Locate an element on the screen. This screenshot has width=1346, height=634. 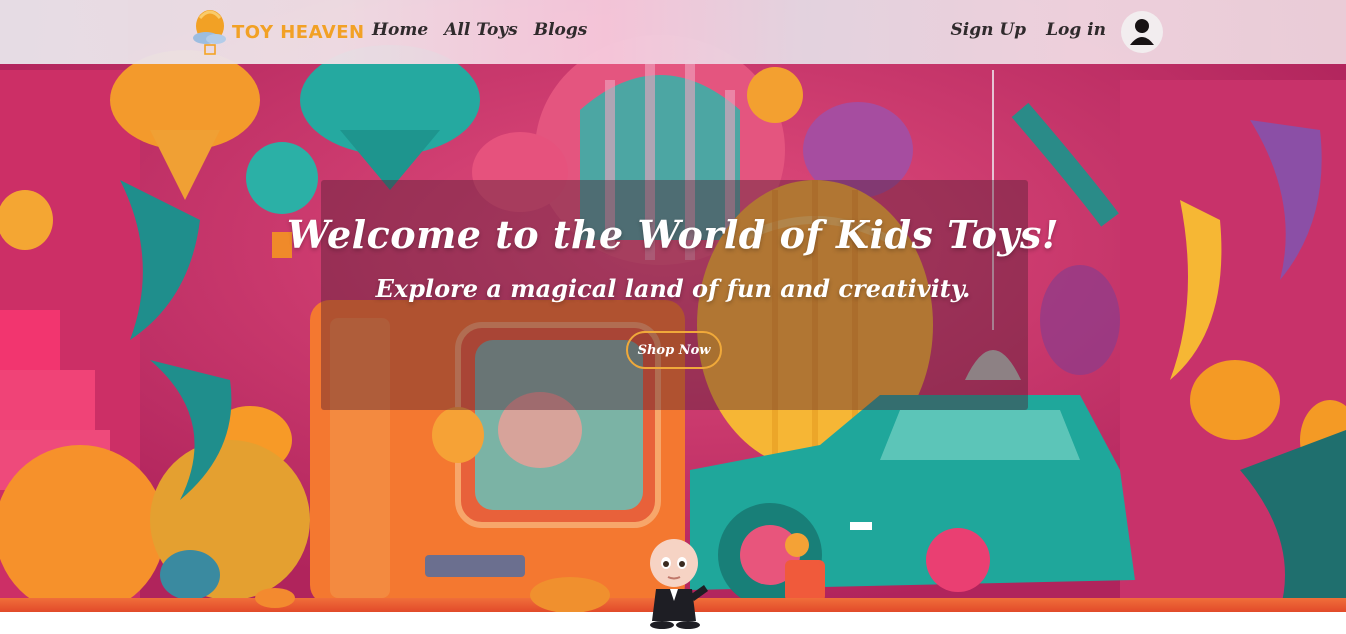
nav-home: Home is located at coordinates (400, 30).